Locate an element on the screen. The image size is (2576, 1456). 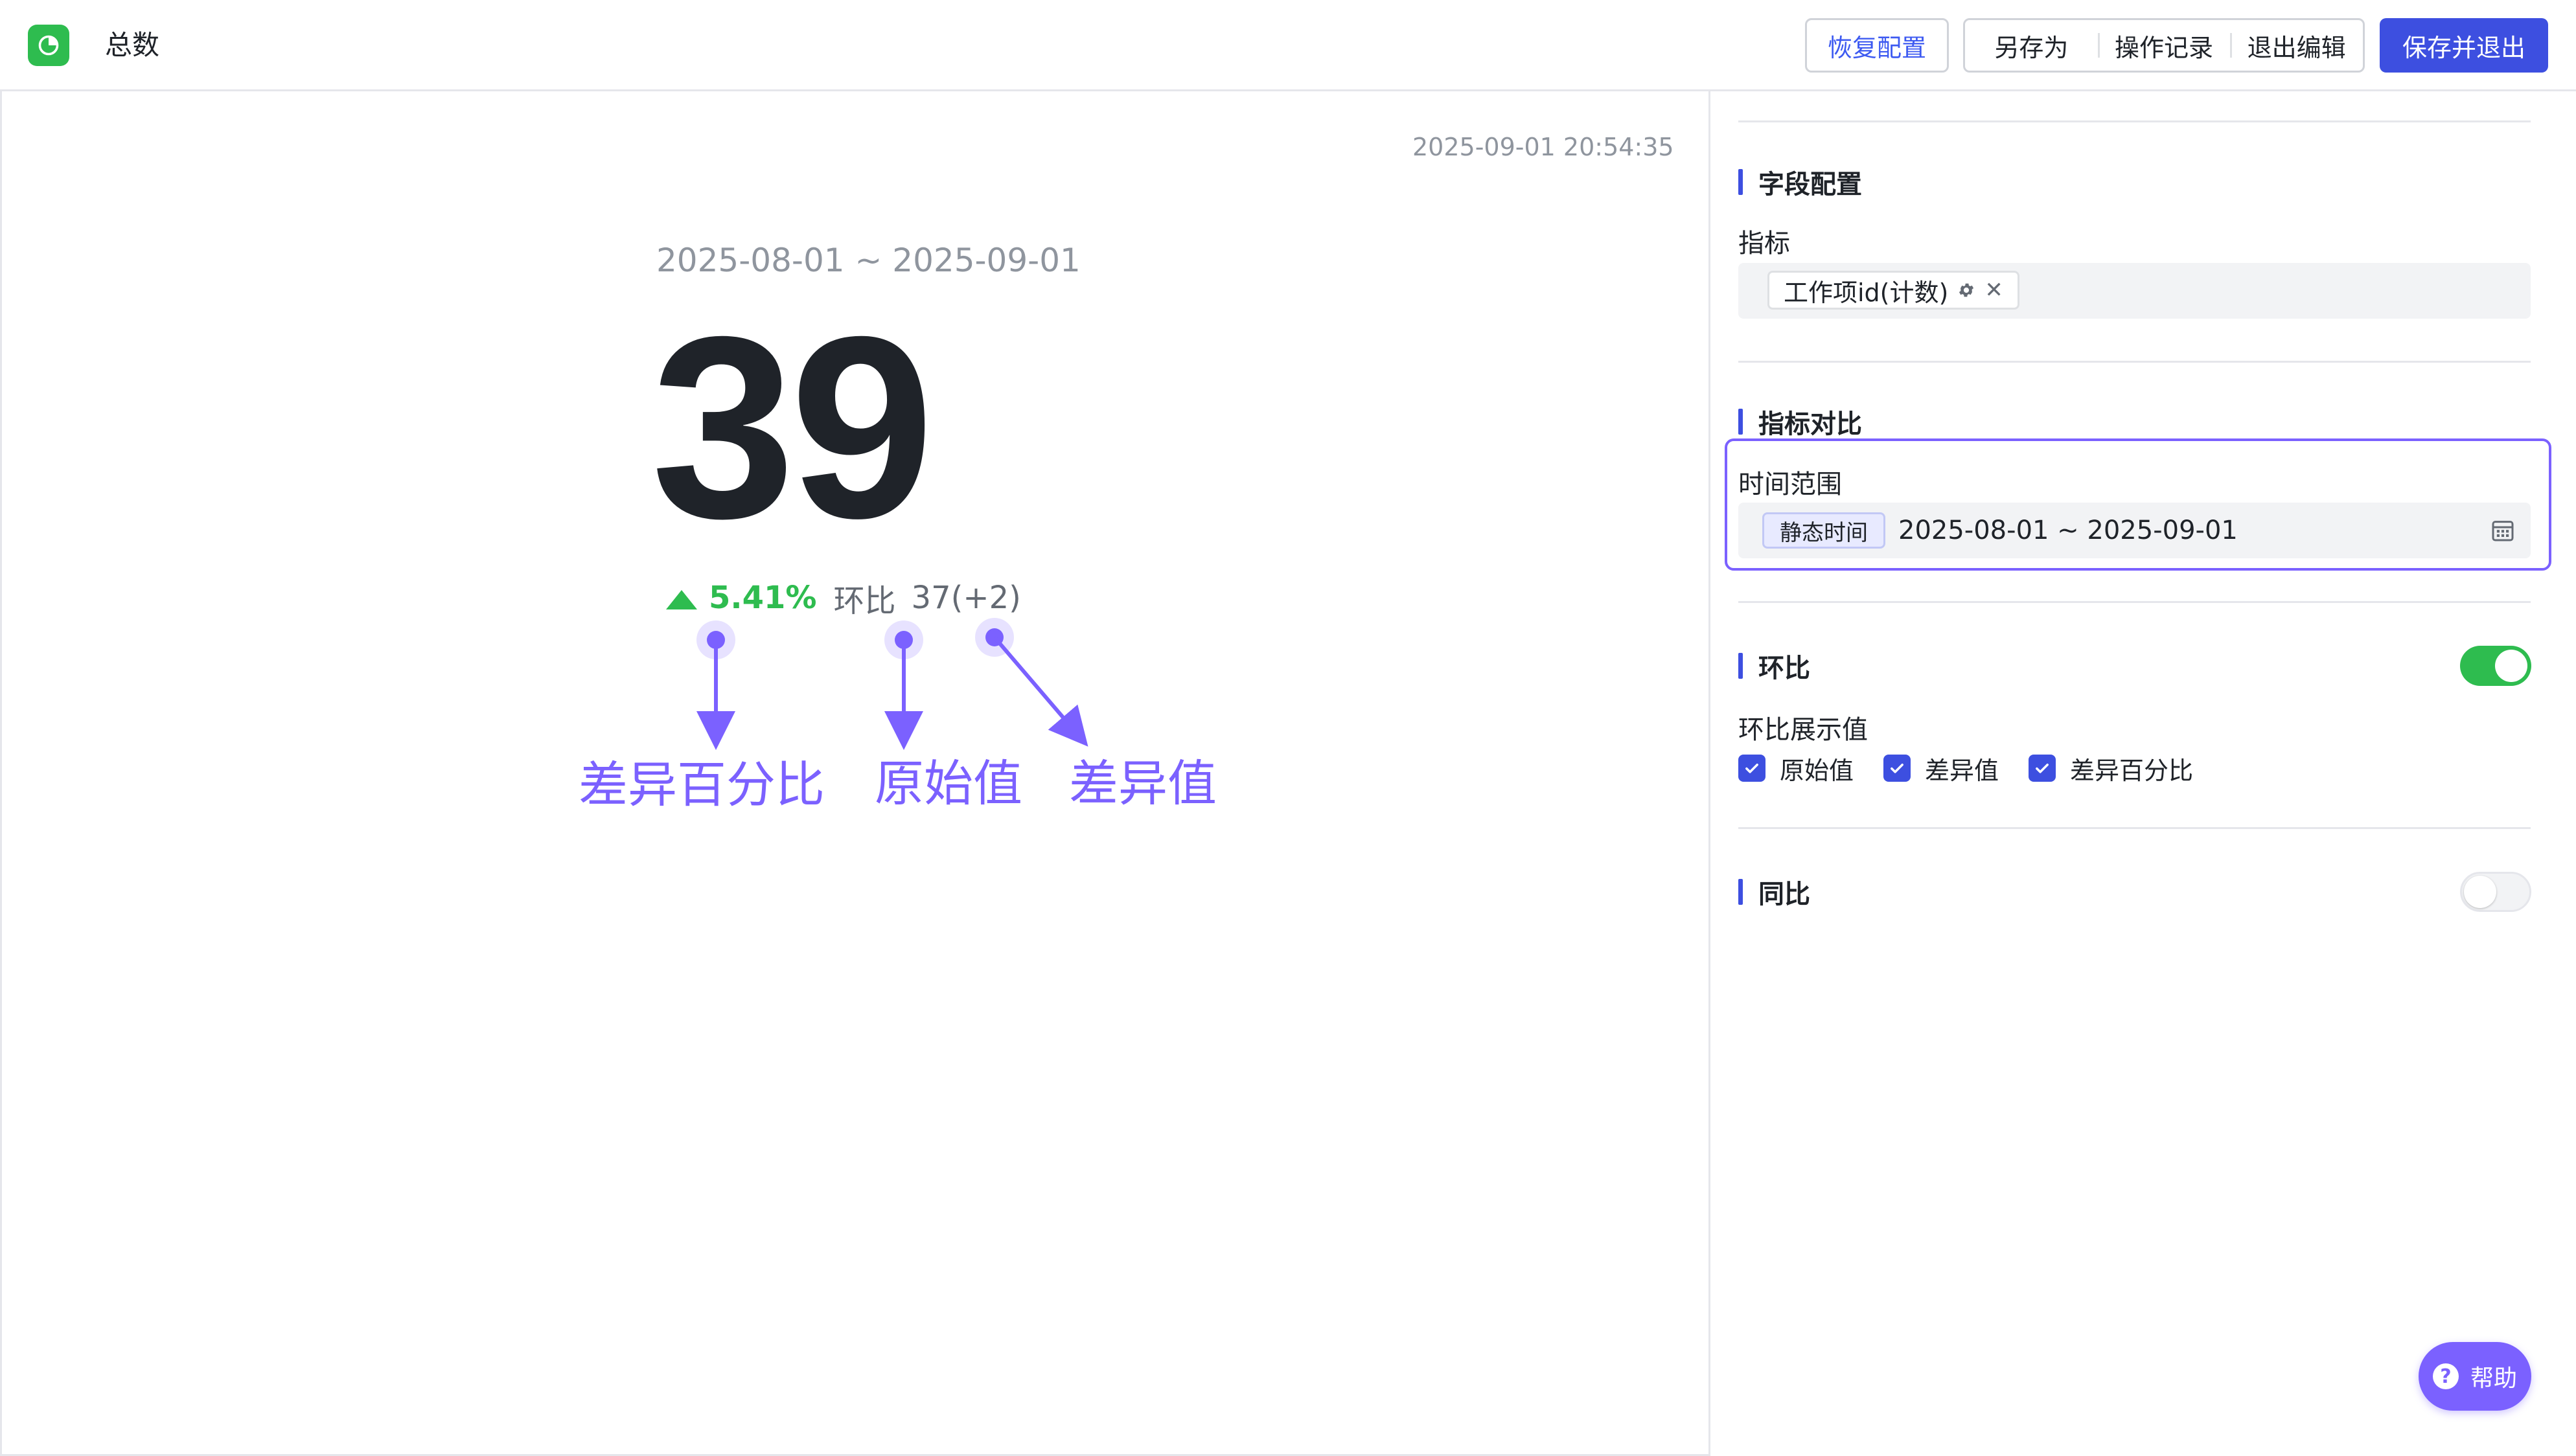
section-title: 同比 is located at coordinates (1784, 895).